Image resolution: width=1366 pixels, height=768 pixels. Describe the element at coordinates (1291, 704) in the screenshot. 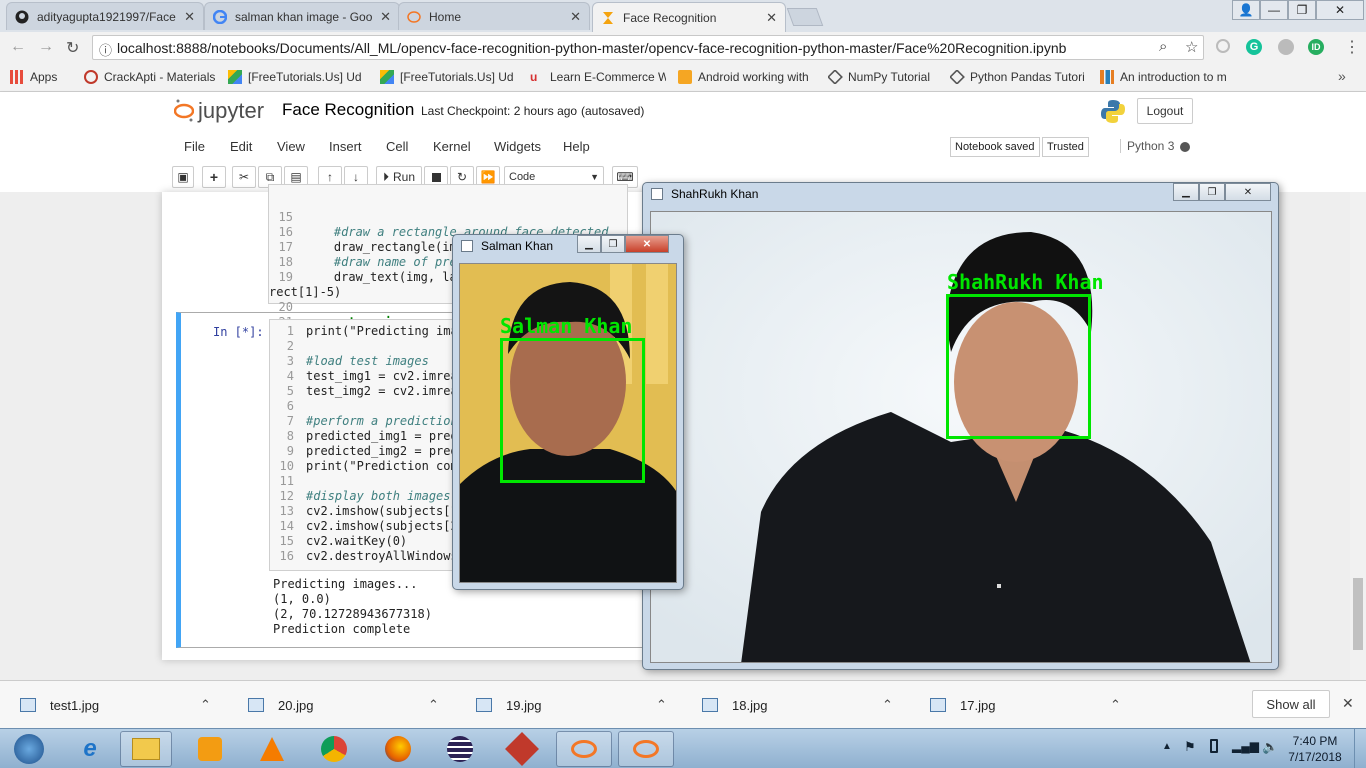

I see `show-all-button: Show all` at that location.